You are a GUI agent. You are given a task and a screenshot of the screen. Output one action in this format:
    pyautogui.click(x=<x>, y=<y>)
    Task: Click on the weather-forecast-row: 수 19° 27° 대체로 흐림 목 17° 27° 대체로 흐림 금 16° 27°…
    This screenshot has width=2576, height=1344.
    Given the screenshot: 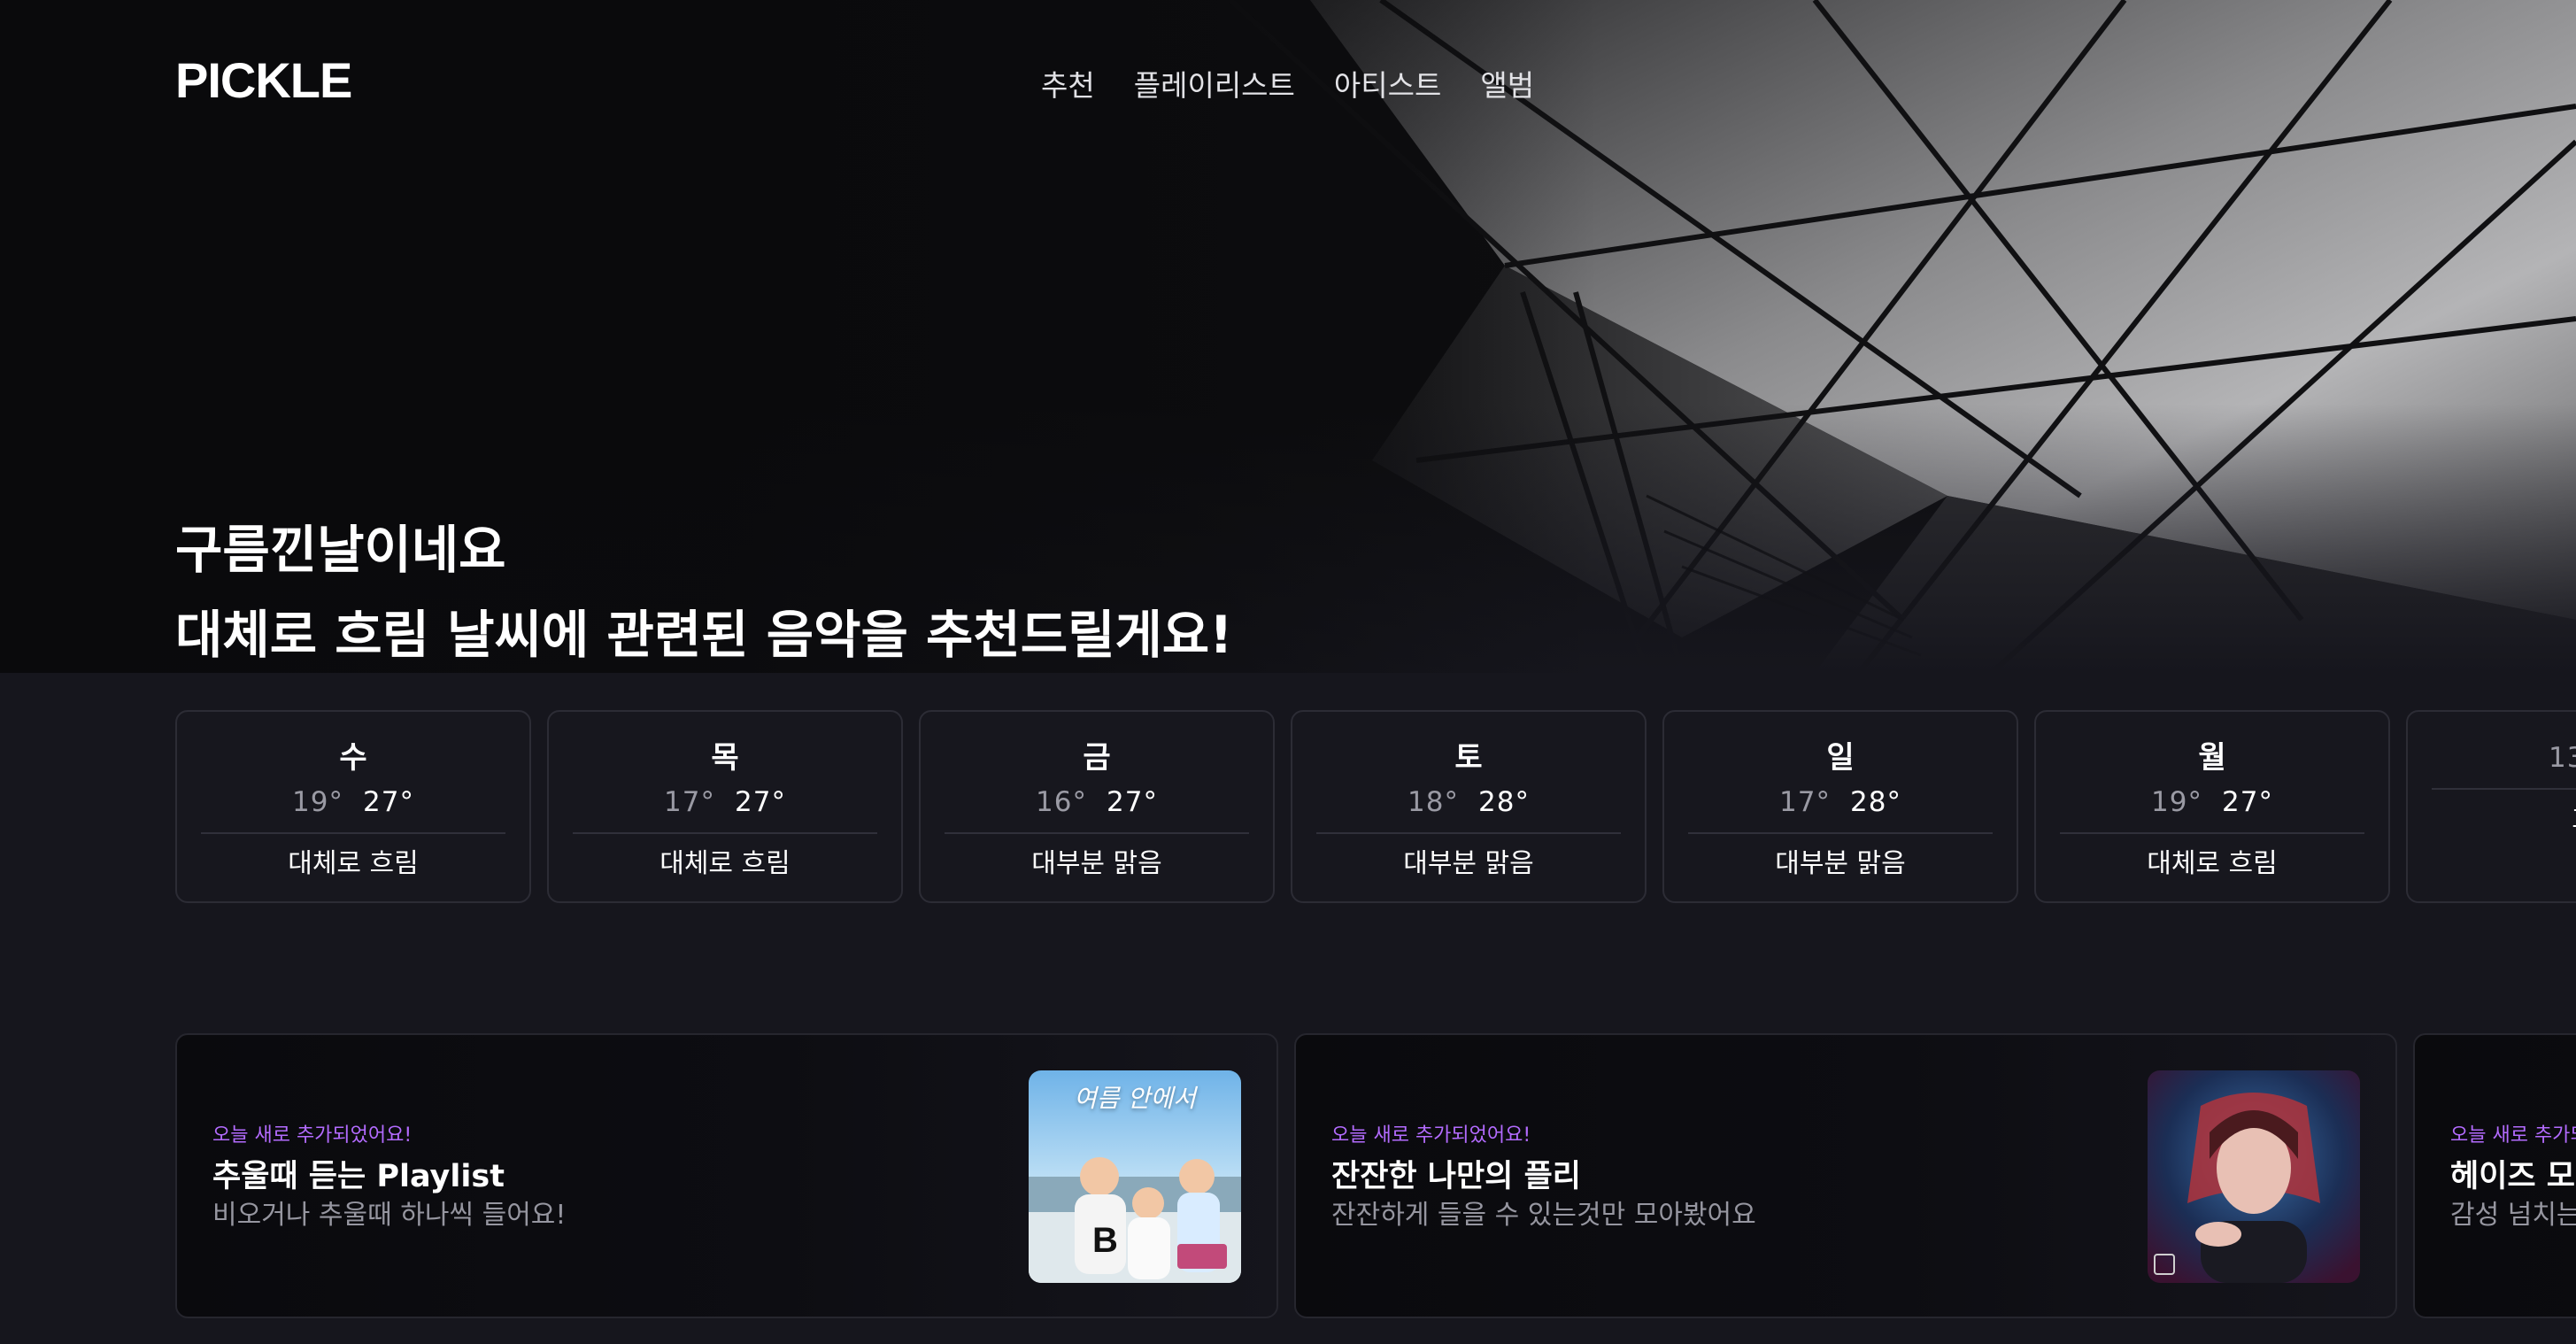 What is the action you would take?
    pyautogui.click(x=1375, y=809)
    